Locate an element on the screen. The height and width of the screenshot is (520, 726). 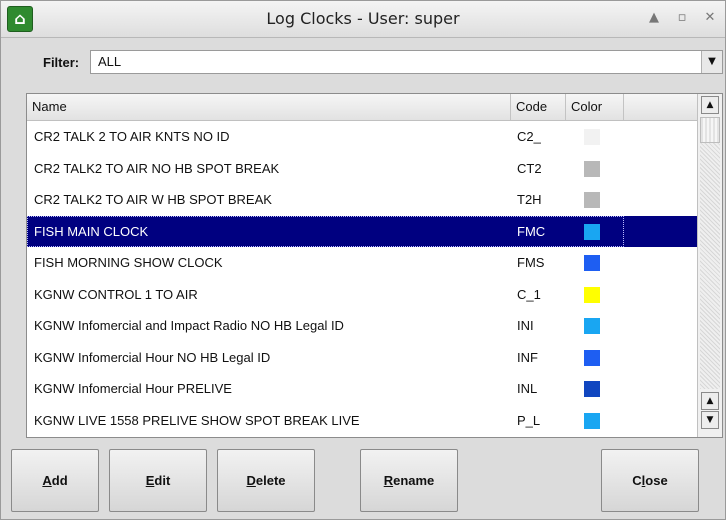
vertical-scrollbar: ▲ ▲ ▼ is located at coordinates (709, 265).